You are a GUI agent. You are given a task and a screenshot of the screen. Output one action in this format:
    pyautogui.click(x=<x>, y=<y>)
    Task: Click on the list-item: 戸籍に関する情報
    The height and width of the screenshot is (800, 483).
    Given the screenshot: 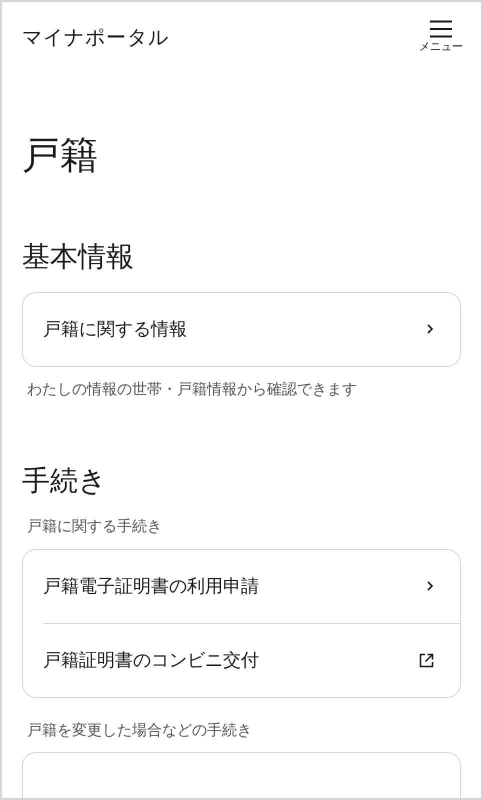 What is the action you would take?
    pyautogui.click(x=241, y=329)
    